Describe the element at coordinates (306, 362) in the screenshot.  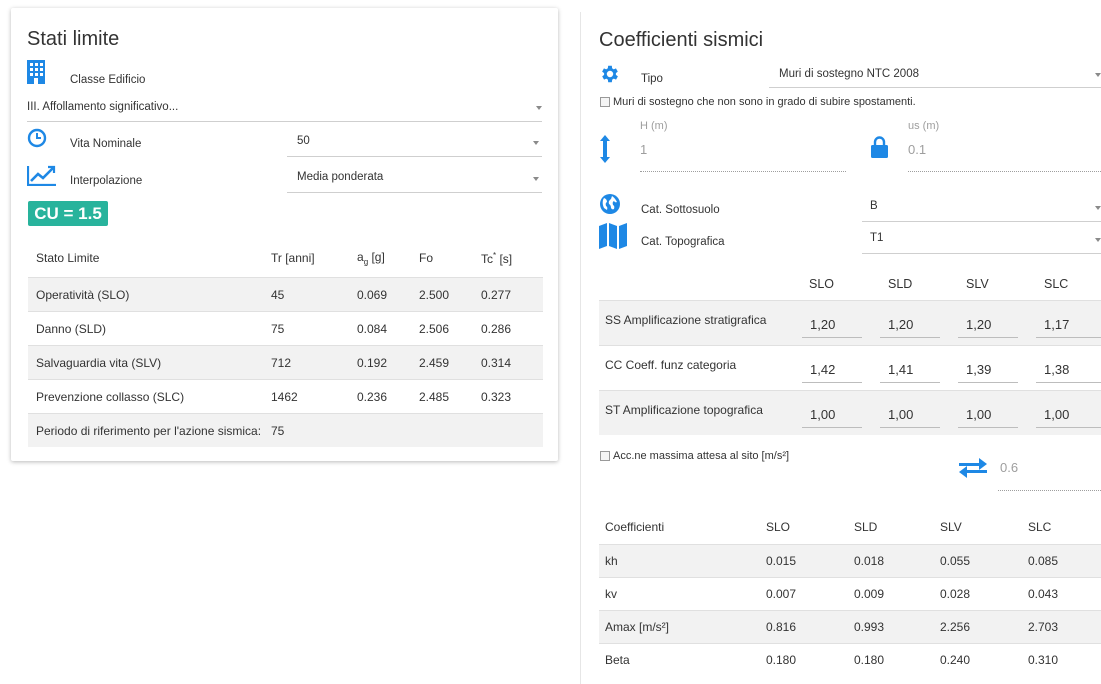
I see `cell: 712` at that location.